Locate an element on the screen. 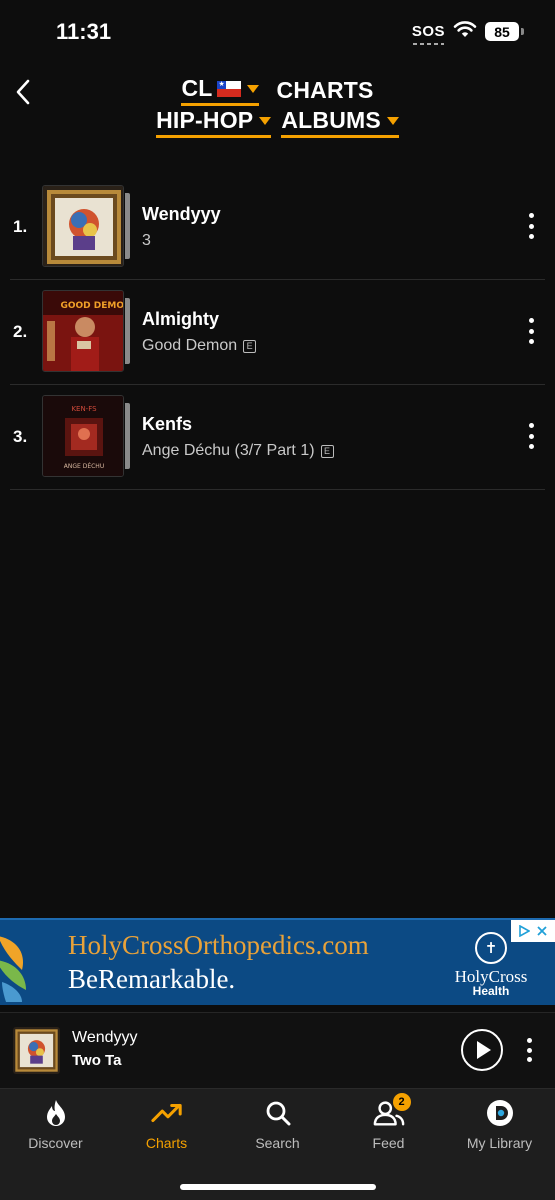 The height and width of the screenshot is (1200, 555). tab-charts: Charts is located at coordinates (166, 1128).